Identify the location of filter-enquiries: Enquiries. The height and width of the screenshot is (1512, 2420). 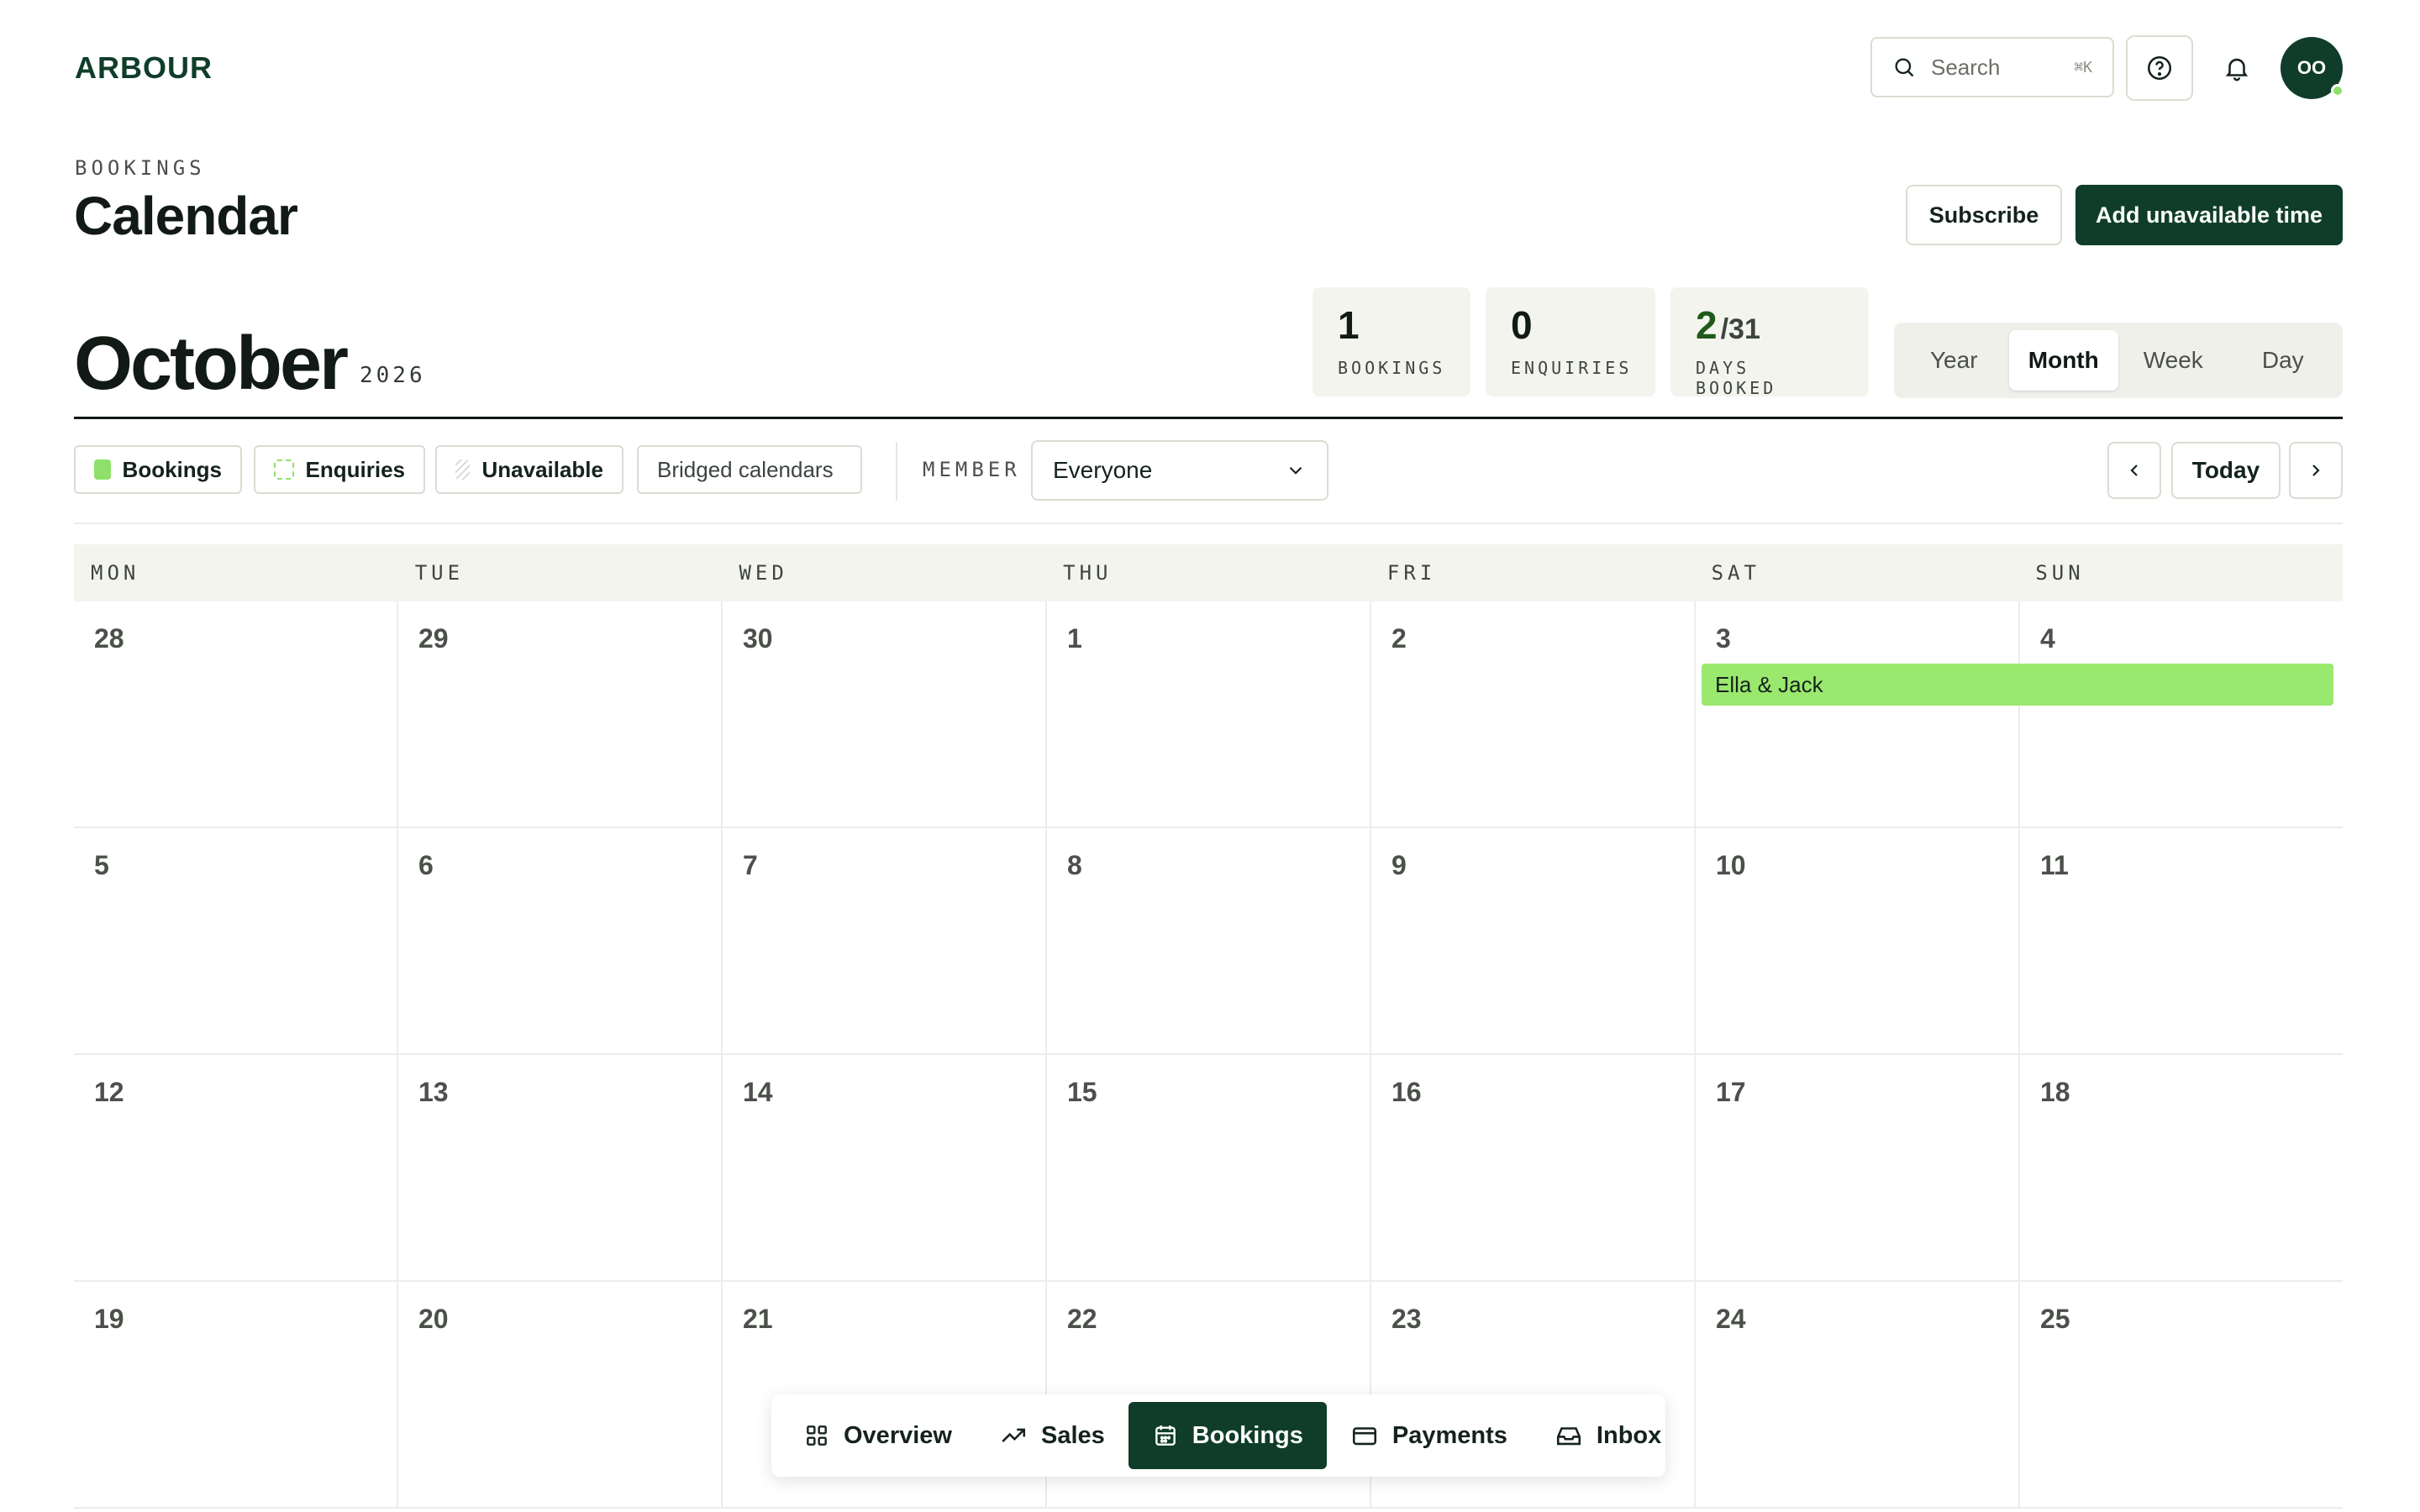
(339, 469).